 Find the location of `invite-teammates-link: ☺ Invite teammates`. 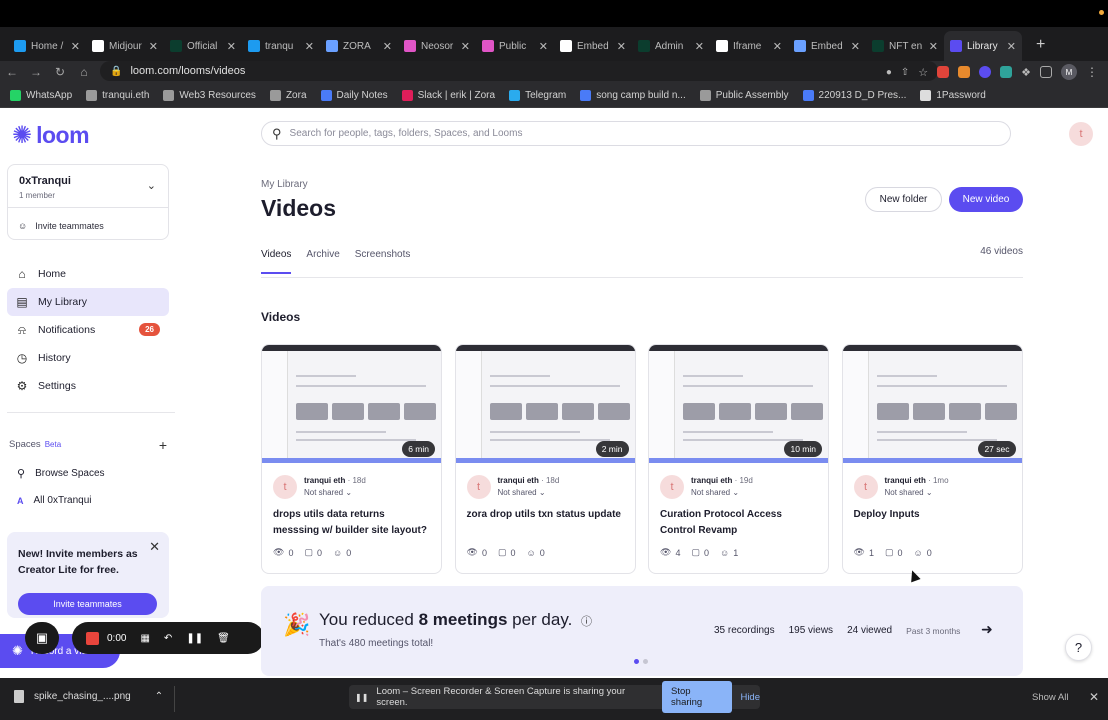

invite-teammates-link: ☺ Invite teammates is located at coordinates (61, 226).